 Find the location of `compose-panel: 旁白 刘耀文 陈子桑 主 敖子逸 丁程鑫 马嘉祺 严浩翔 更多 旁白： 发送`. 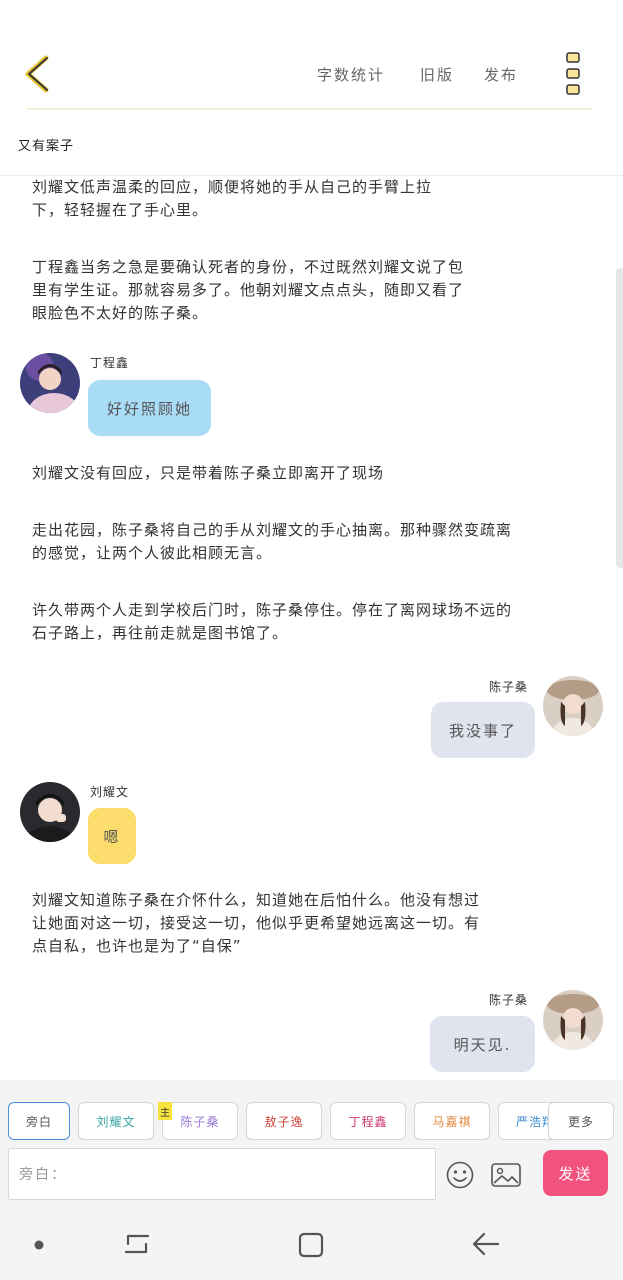

compose-panel: 旁白 刘耀文 陈子桑 主 敖子逸 丁程鑫 马嘉祺 严浩翔 更多 旁白： 发送 is located at coordinates (311, 1144).